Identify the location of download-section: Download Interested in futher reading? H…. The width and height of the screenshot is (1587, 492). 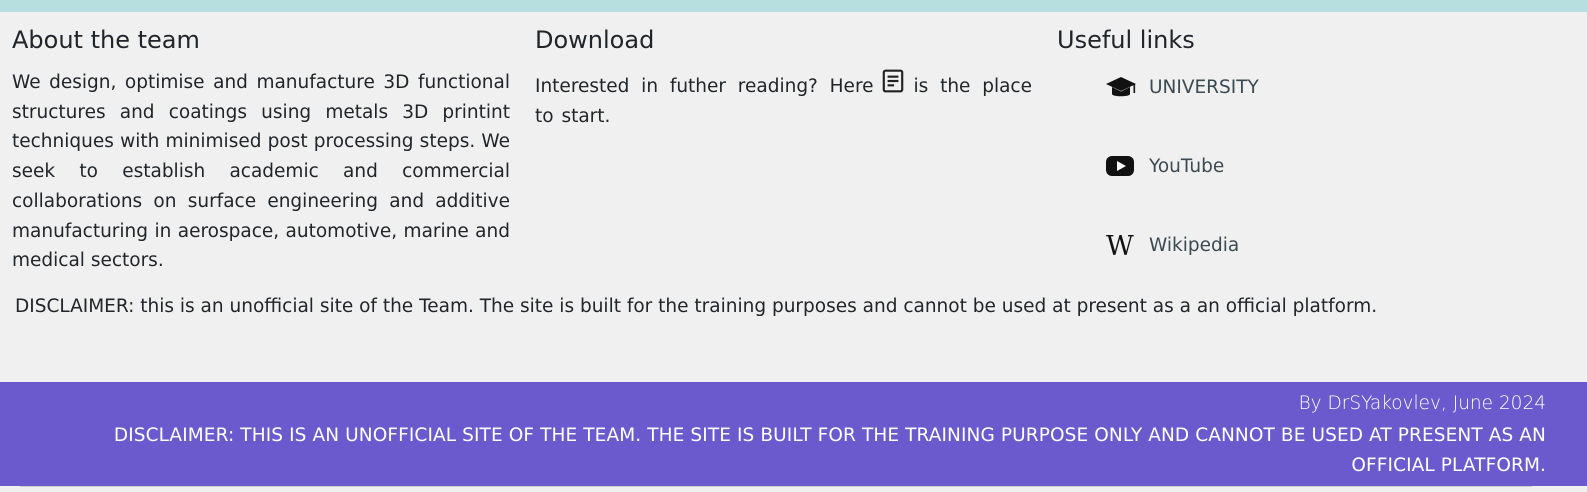
(783, 77).